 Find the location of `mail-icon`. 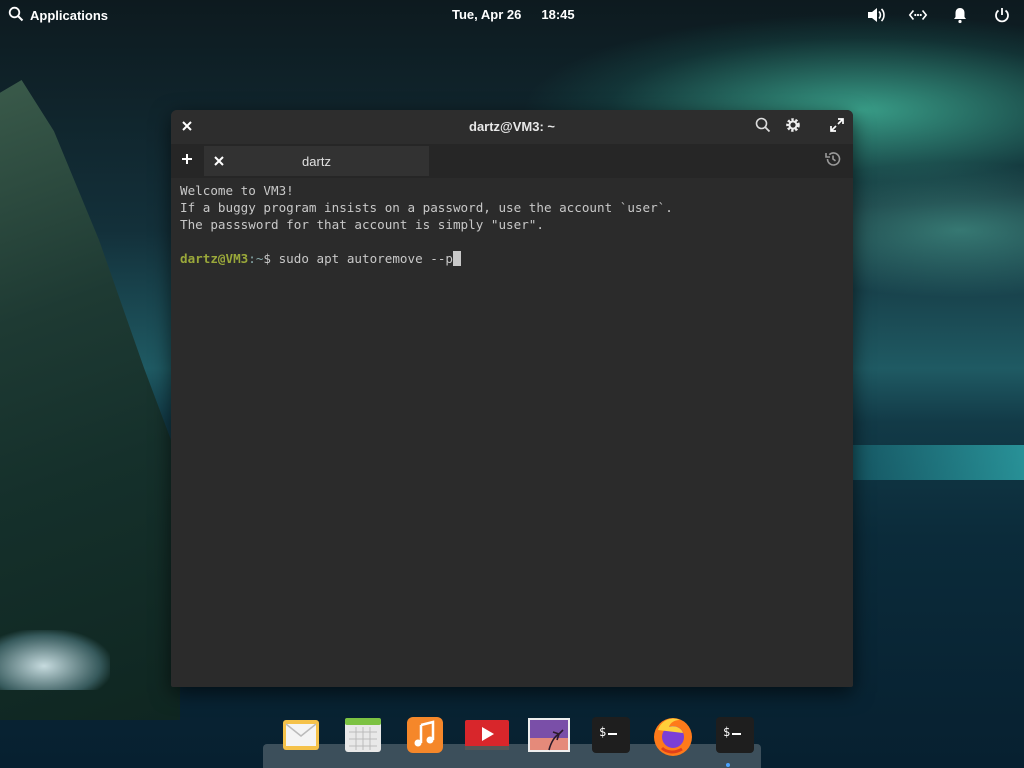

mail-icon is located at coordinates (301, 737).